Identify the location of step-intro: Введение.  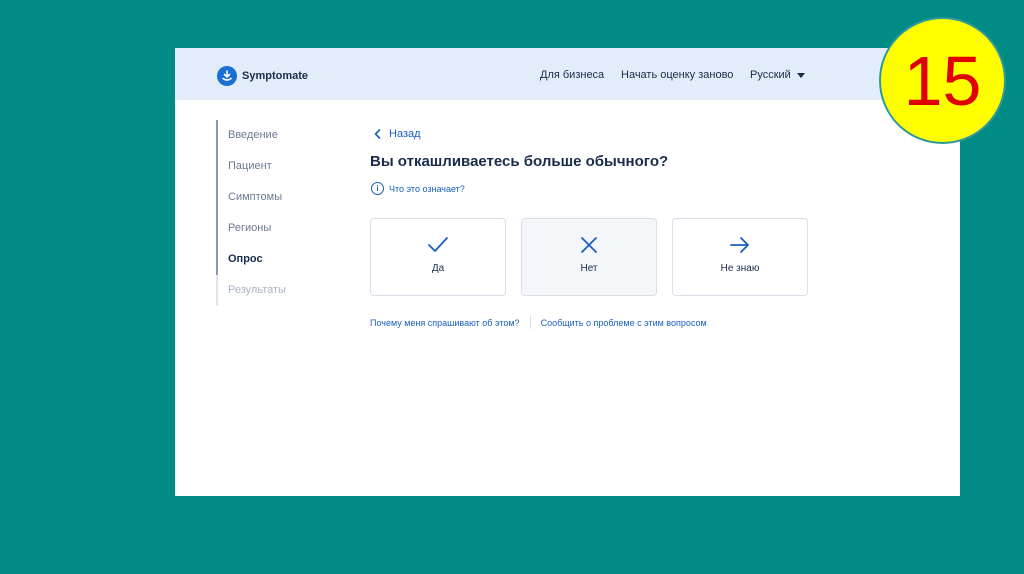
(286, 135).